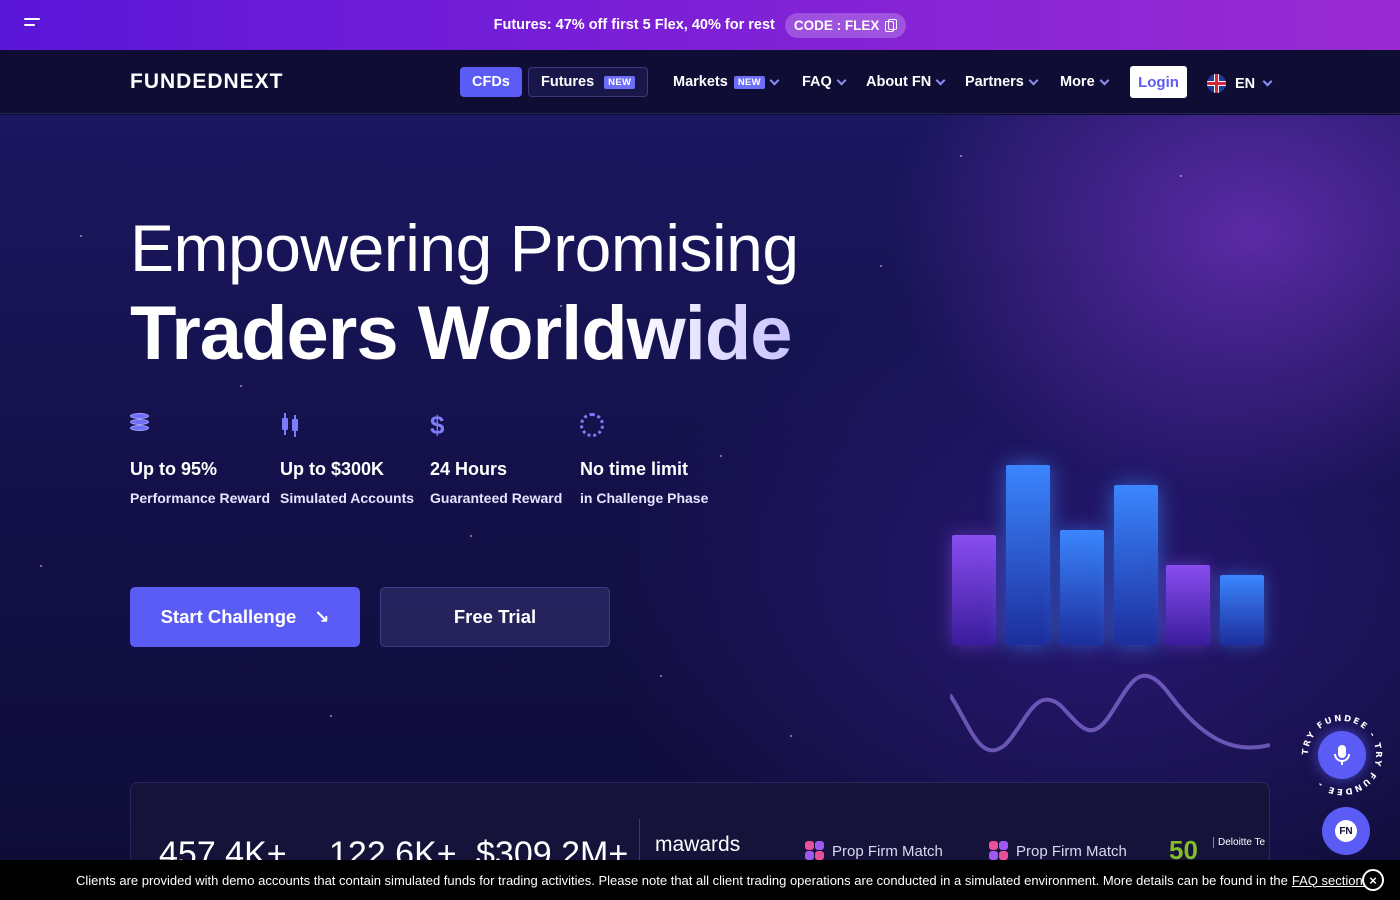  Describe the element at coordinates (437, 425) in the screenshot. I see `dollar-icon: $` at that location.